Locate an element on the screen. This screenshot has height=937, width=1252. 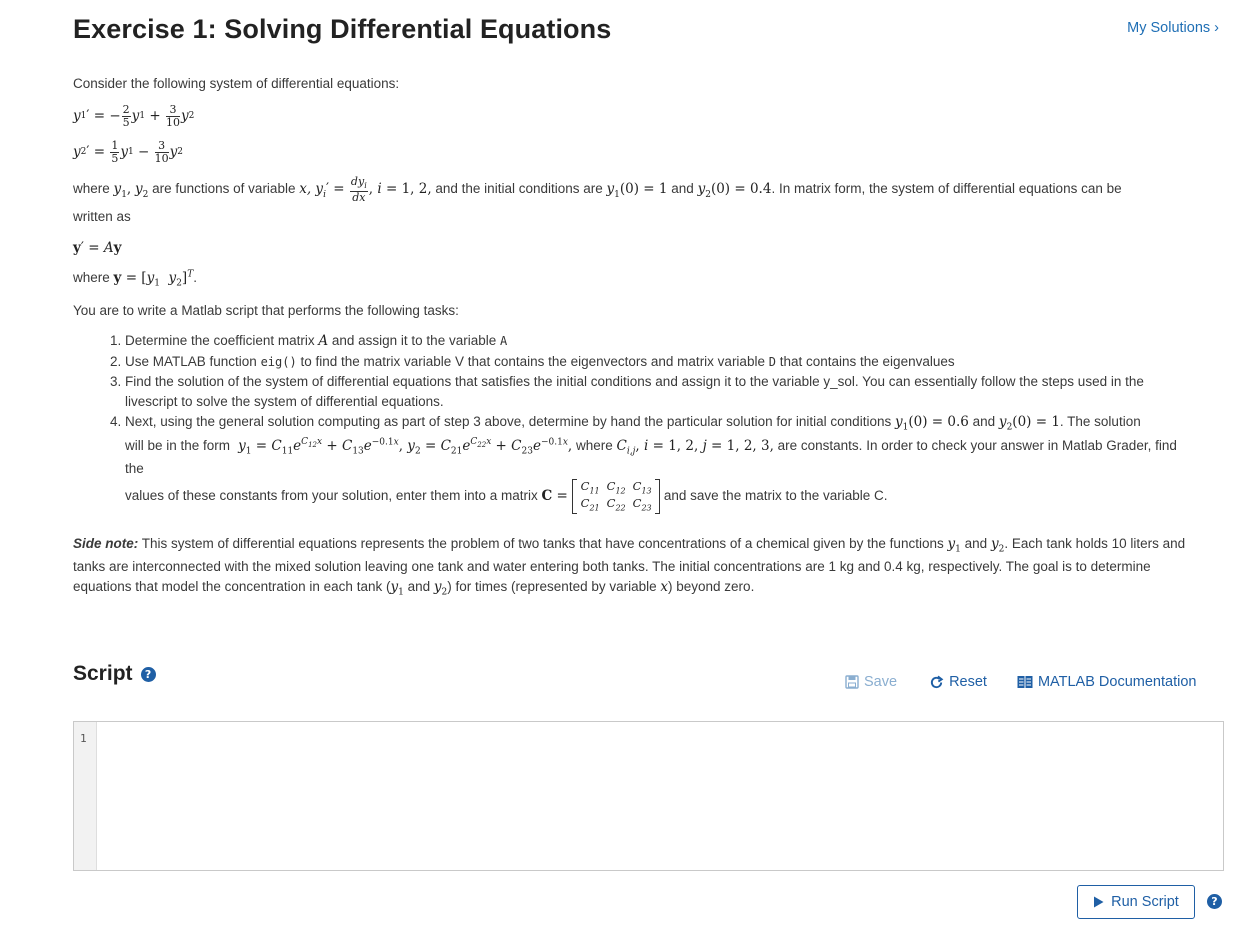
code-area is located at coordinates (659, 796).